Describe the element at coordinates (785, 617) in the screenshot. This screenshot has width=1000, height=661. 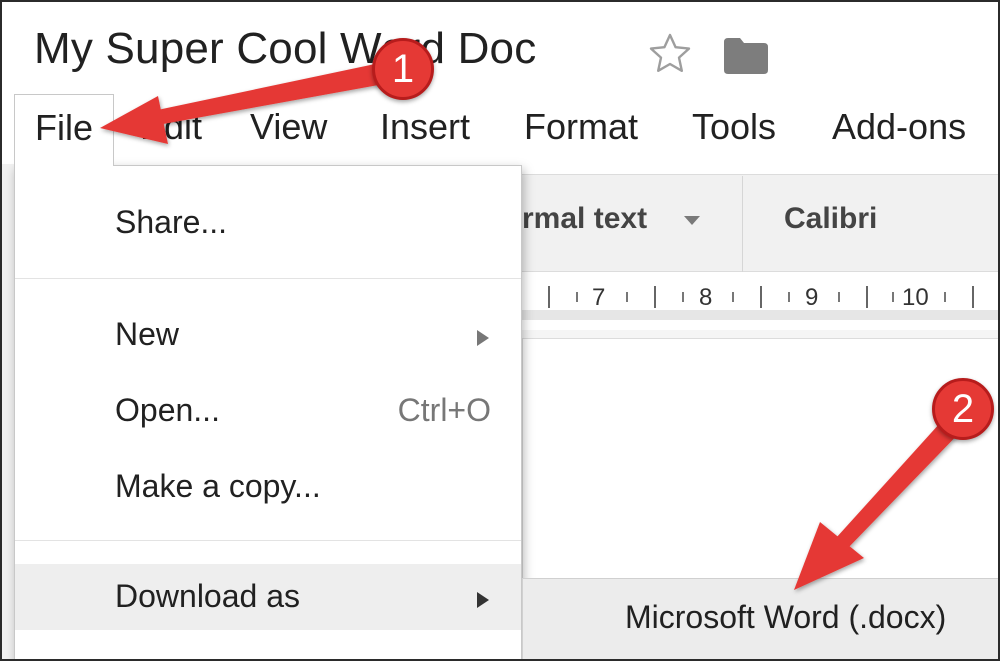
I see `submenu-item-microsoft-word: Microsoft Word (.docx)` at that location.